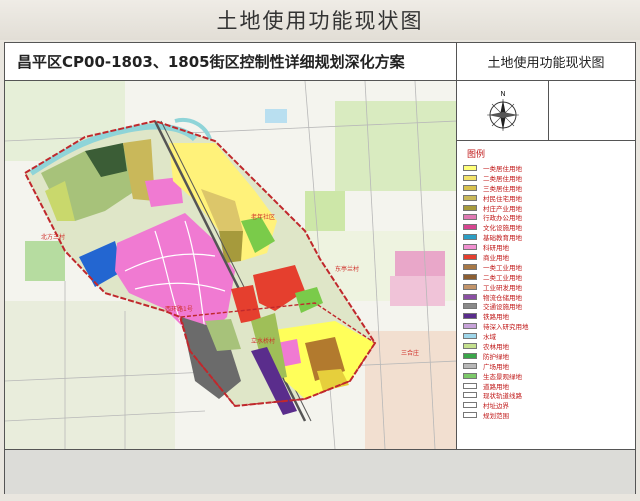  Describe the element at coordinates (410, 353) in the screenshot. I see `label-sanhezhuang: 三合庄` at that location.